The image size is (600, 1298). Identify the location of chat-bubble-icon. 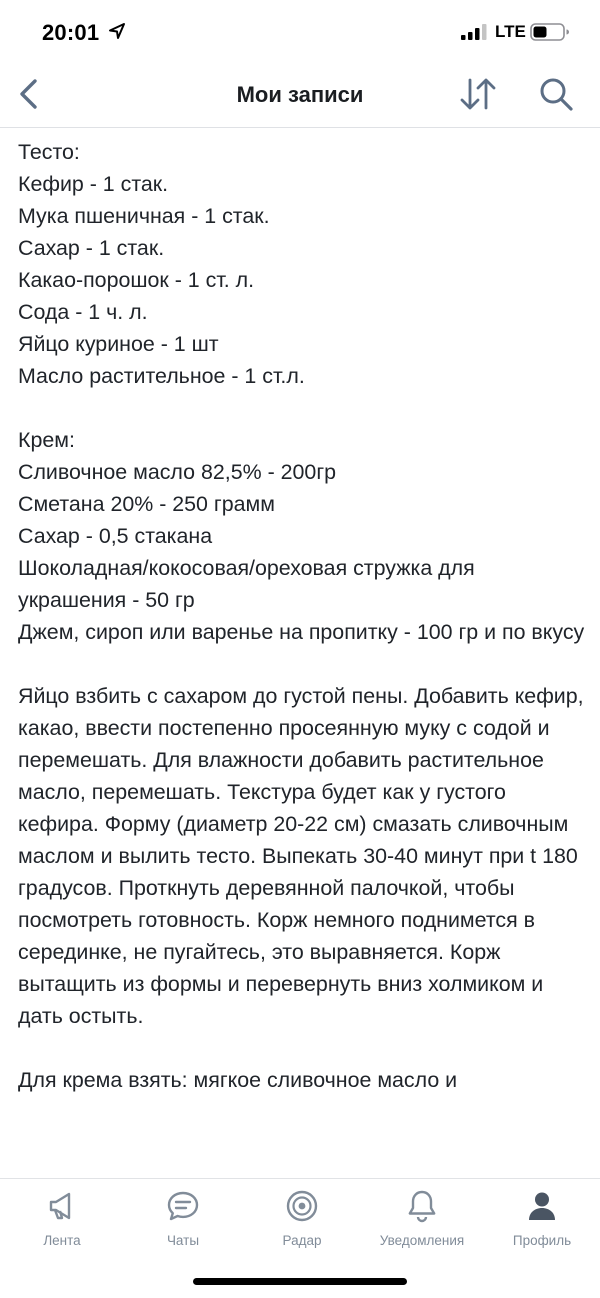
(183, 1206).